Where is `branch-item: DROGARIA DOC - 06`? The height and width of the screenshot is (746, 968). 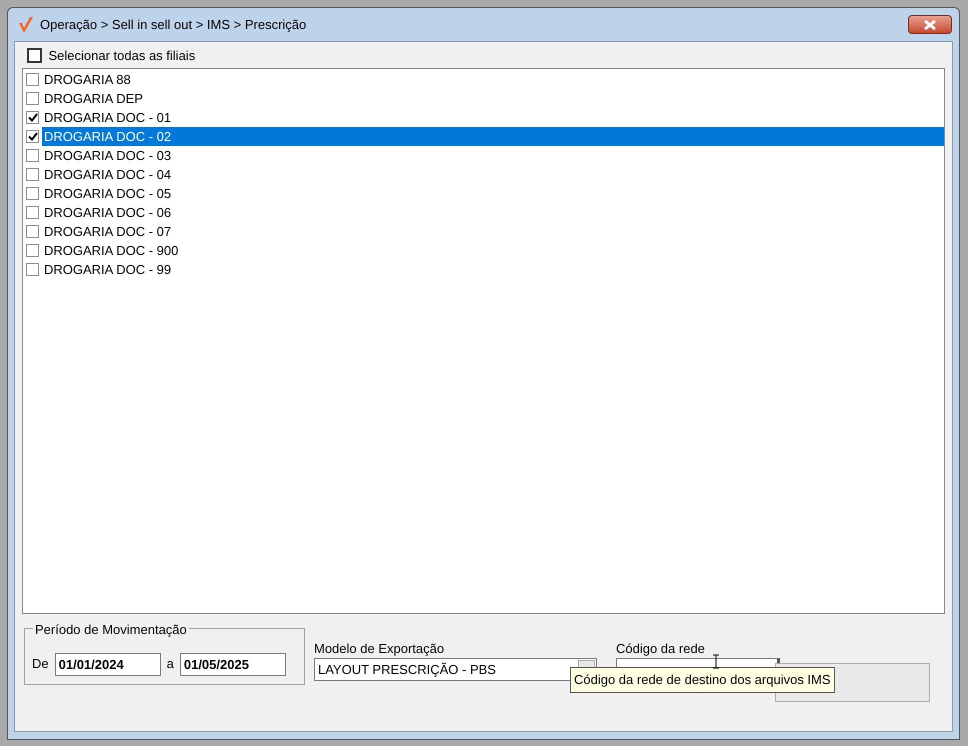
branch-item: DROGARIA DOC - 06 is located at coordinates (493, 212).